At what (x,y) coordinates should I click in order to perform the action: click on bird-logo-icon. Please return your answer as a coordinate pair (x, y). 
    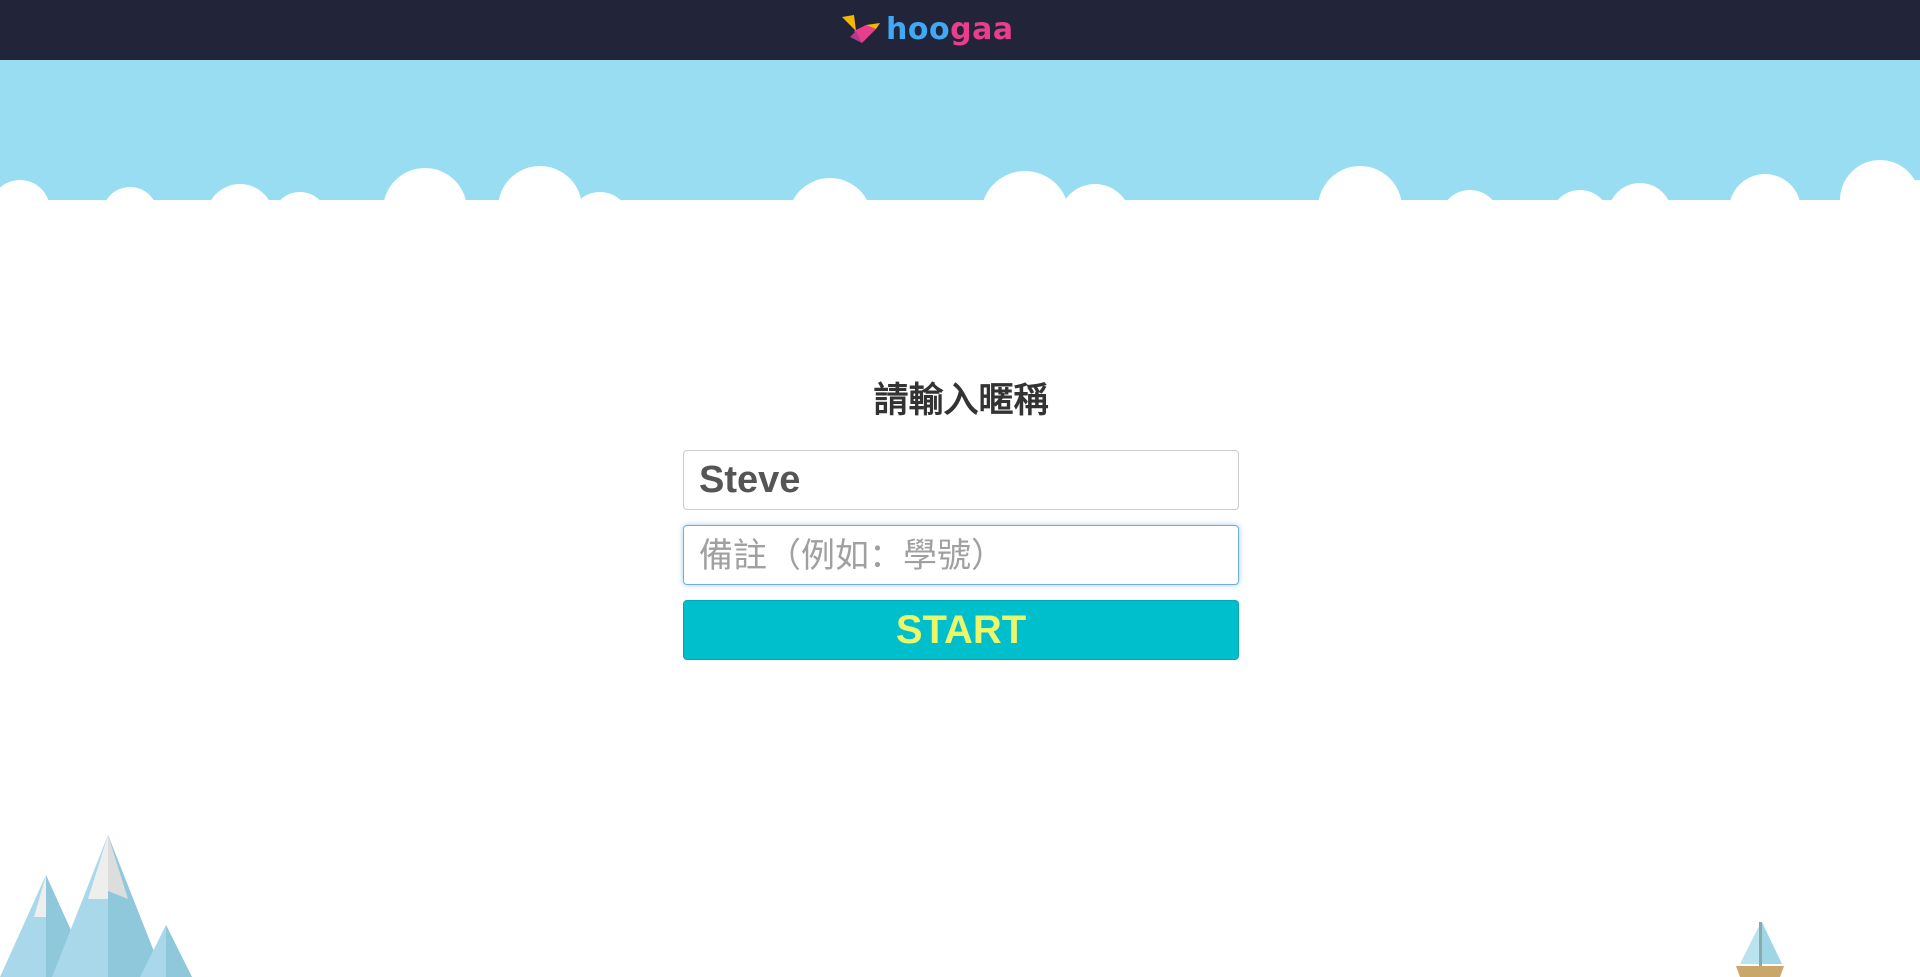
    Looking at the image, I should click on (861, 29).